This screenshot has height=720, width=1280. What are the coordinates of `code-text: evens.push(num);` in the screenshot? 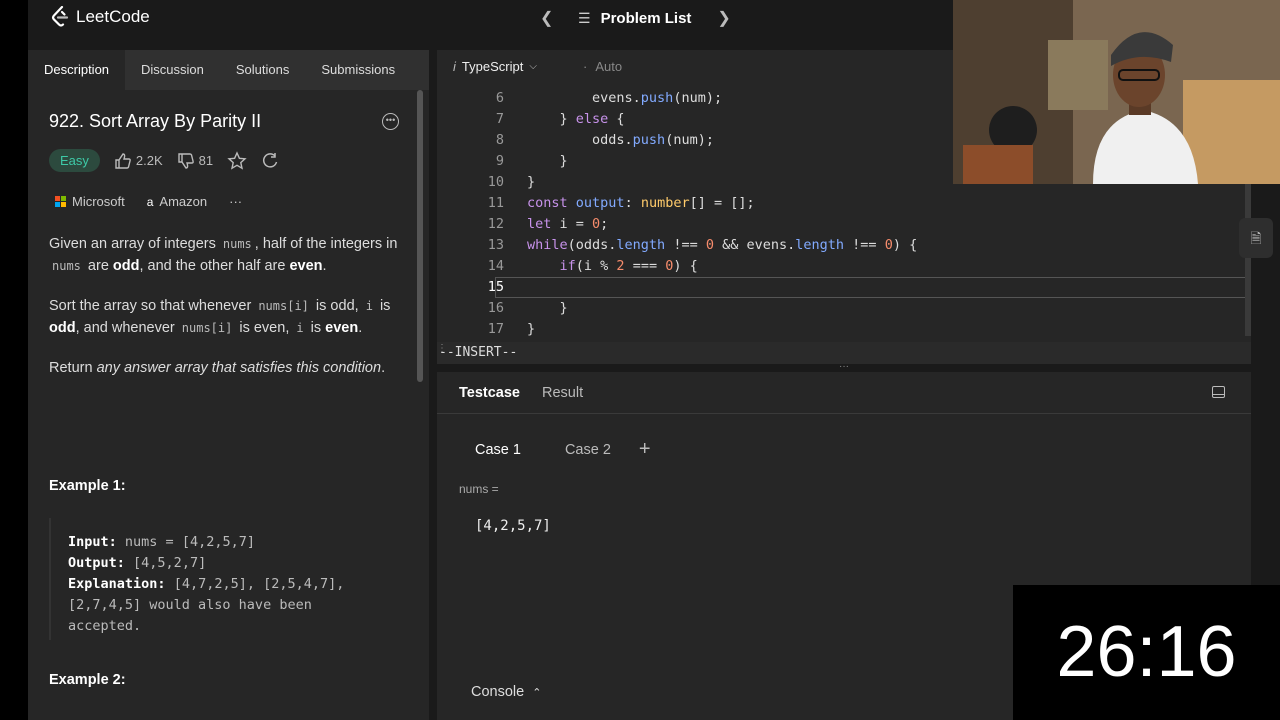 It's located at (625, 98).